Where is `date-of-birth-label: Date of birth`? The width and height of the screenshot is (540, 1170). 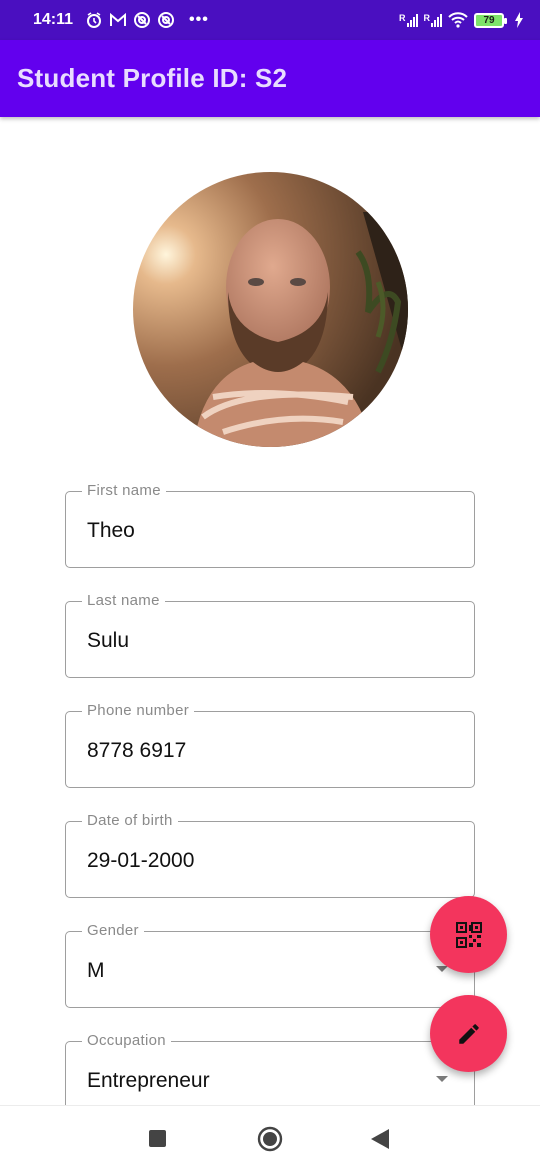 date-of-birth-label: Date of birth is located at coordinates (130, 820).